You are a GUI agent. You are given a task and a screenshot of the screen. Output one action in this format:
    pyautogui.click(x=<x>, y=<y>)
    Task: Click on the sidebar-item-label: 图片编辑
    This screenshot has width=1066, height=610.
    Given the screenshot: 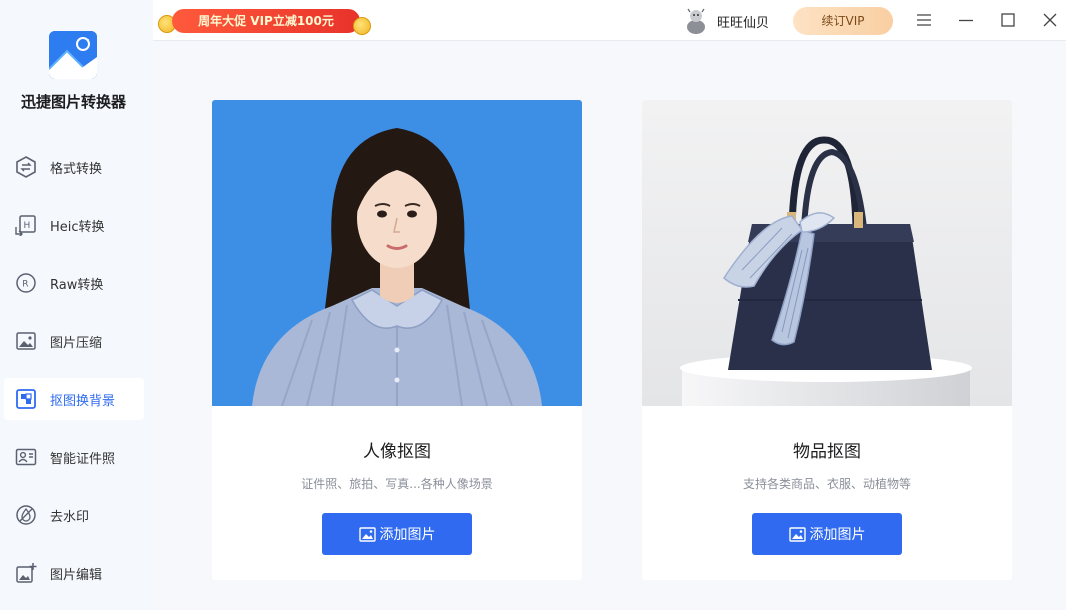 What is the action you would take?
    pyautogui.click(x=76, y=575)
    